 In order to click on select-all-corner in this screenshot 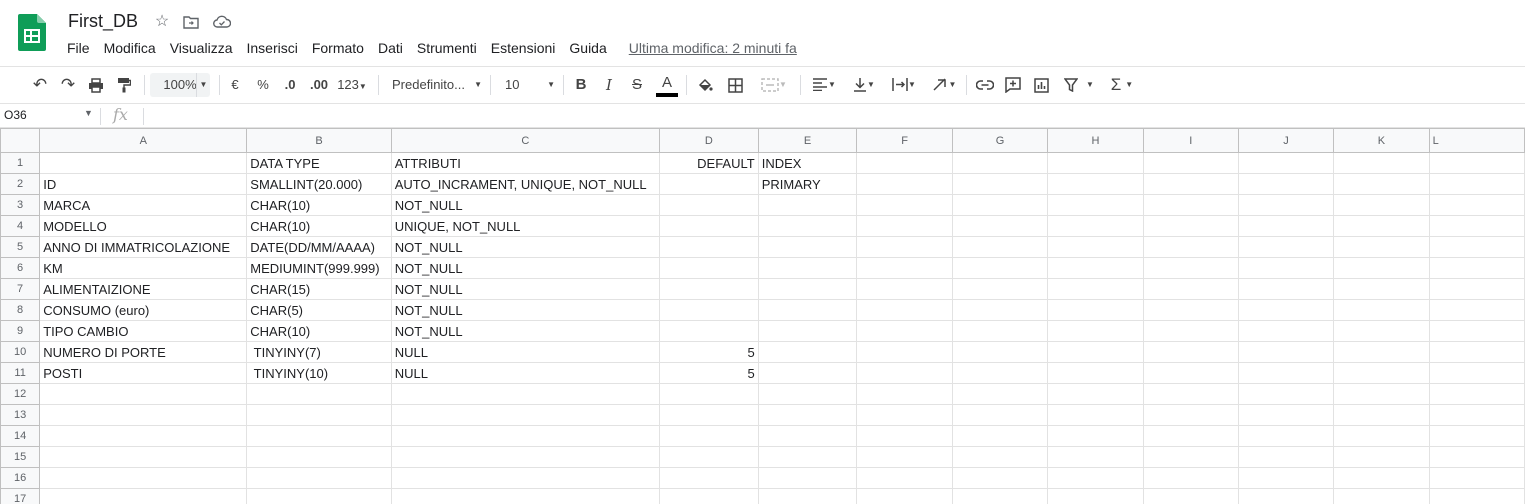, I will do `click(20, 140)`.